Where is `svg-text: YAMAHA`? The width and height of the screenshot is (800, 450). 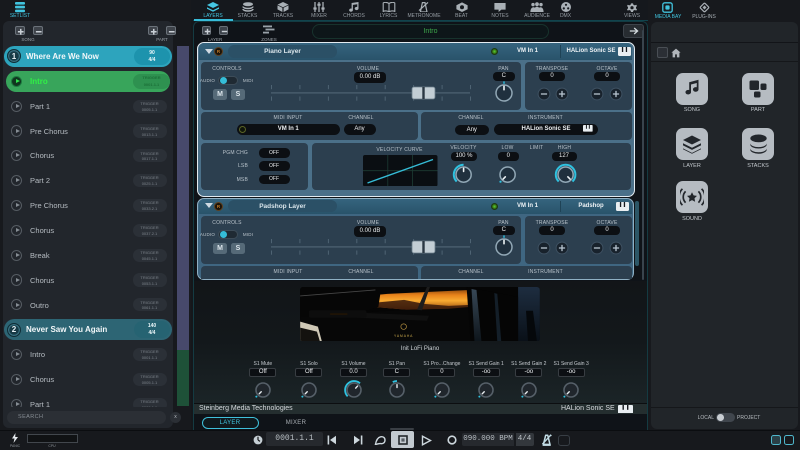
svg-text: YAMAHA is located at coordinates (403, 336).